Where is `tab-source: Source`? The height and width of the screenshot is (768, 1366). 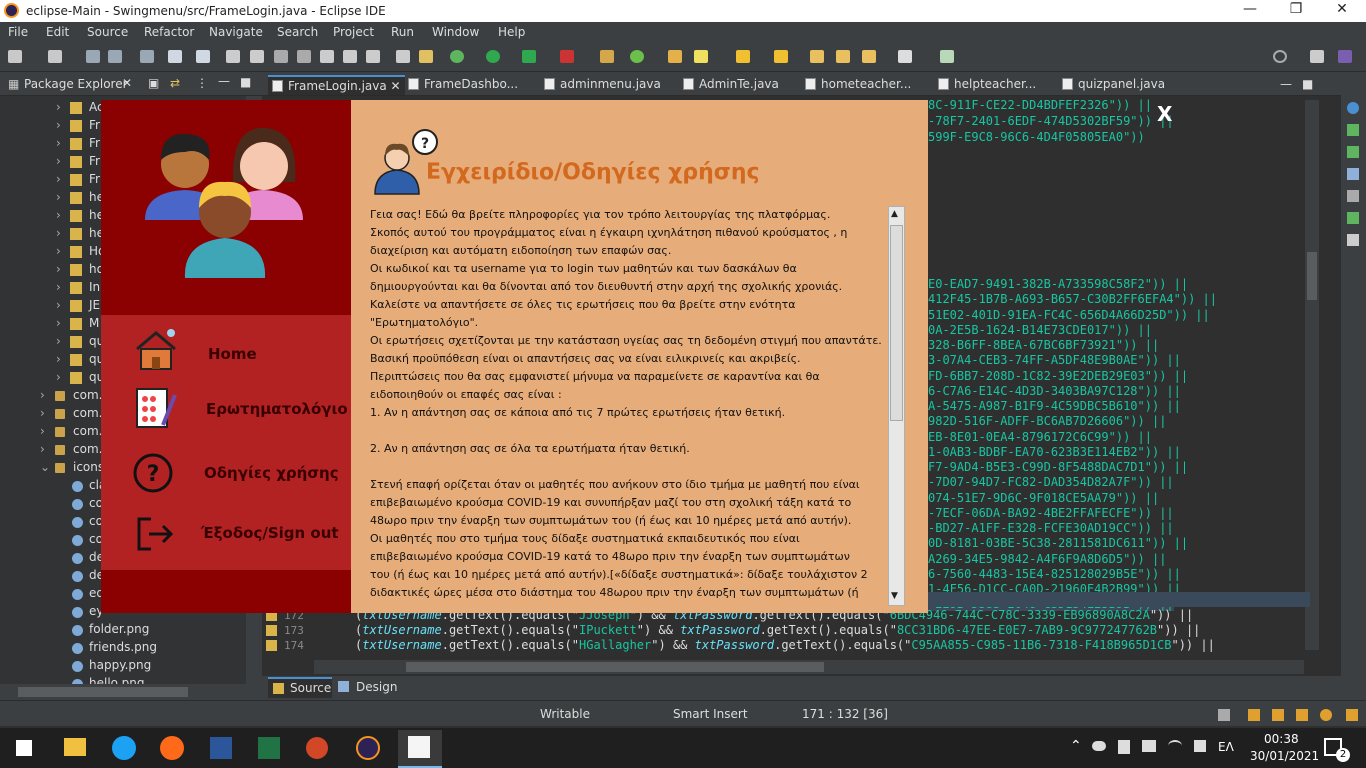
tab-source: Source is located at coordinates (300, 687).